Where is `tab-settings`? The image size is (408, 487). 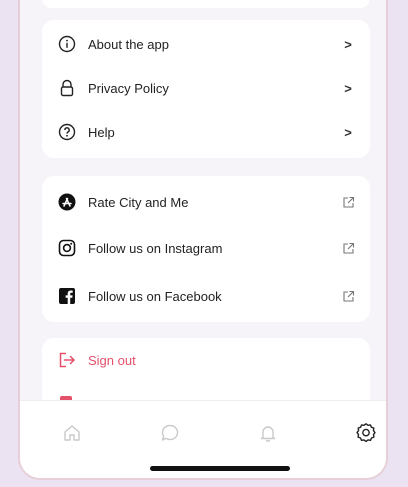 tab-settings is located at coordinates (366, 433).